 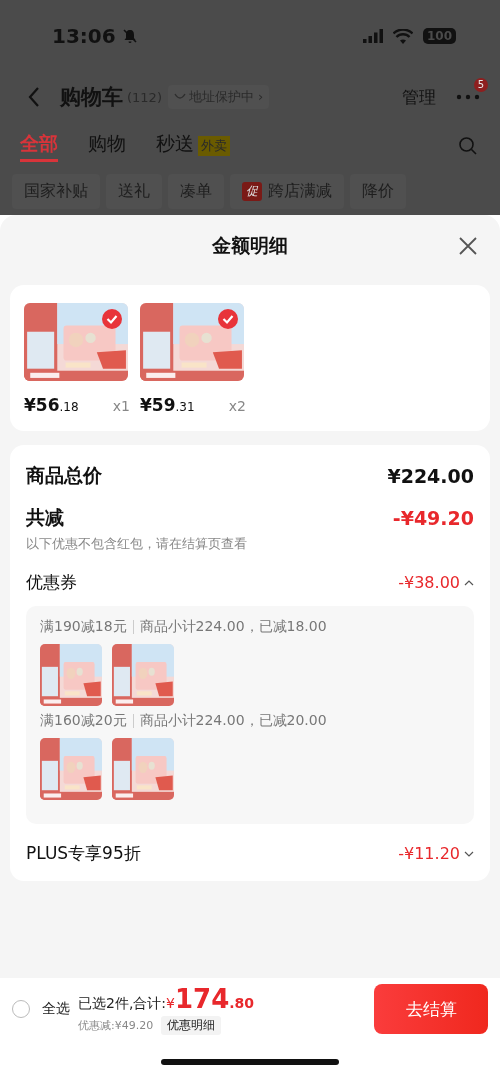 I want to click on discount-label: 共减, so click(x=45, y=517).